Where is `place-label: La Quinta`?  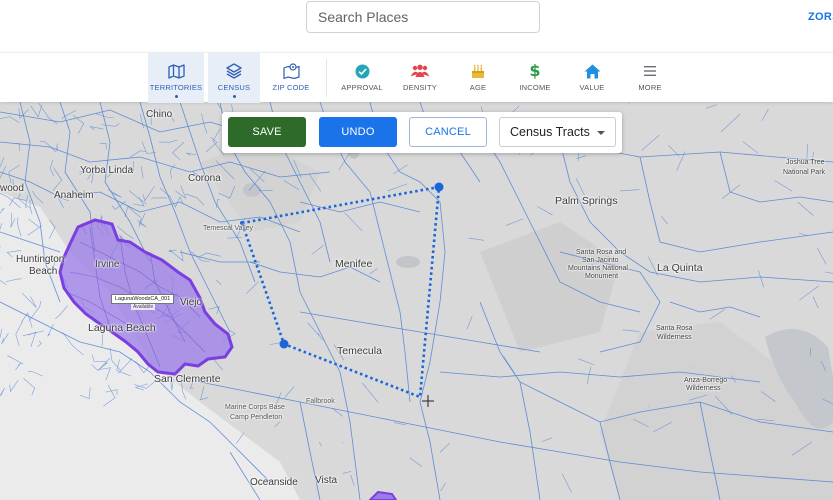
place-label: La Quinta is located at coordinates (680, 268).